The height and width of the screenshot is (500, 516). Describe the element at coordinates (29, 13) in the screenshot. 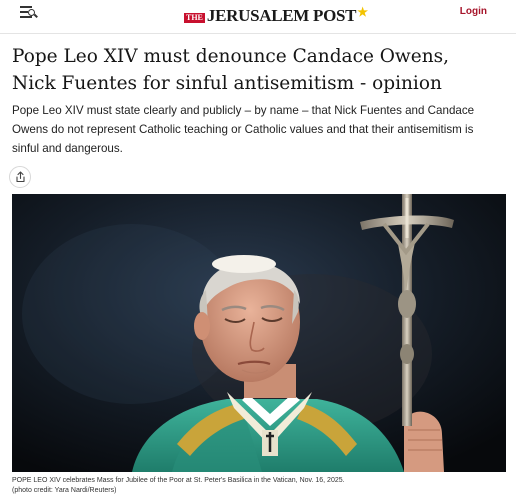

I see `menu-search-icon` at that location.